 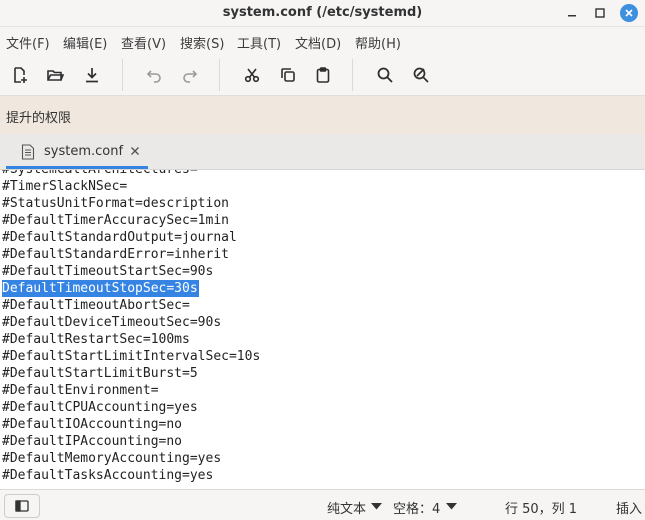 I want to click on editor-line: #DefaultTasksAccounting=yes, so click(x=108, y=475).